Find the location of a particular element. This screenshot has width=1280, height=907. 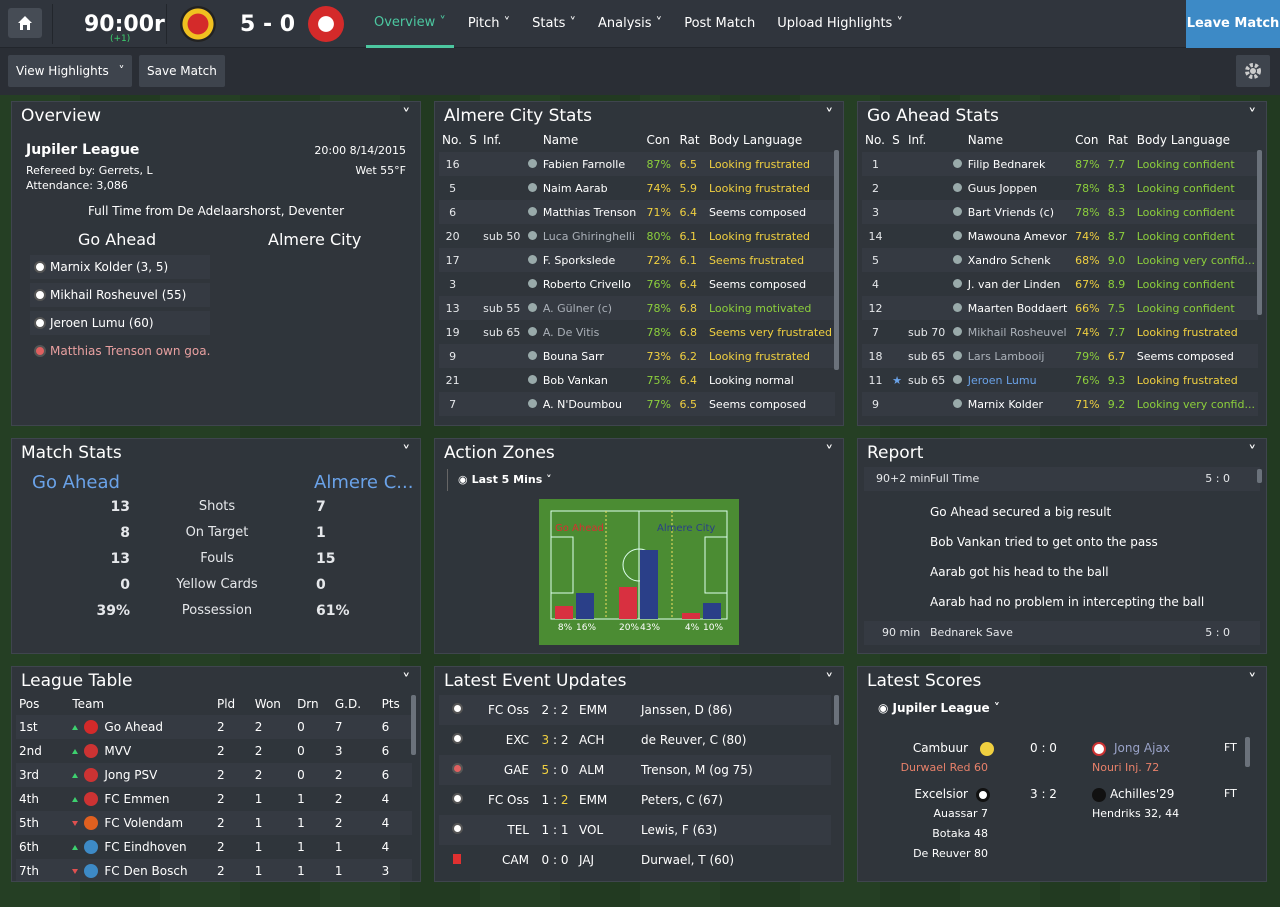

table-row: 6th FC Eindhoven 2 1 1 1 4 is located at coordinates (214, 847).